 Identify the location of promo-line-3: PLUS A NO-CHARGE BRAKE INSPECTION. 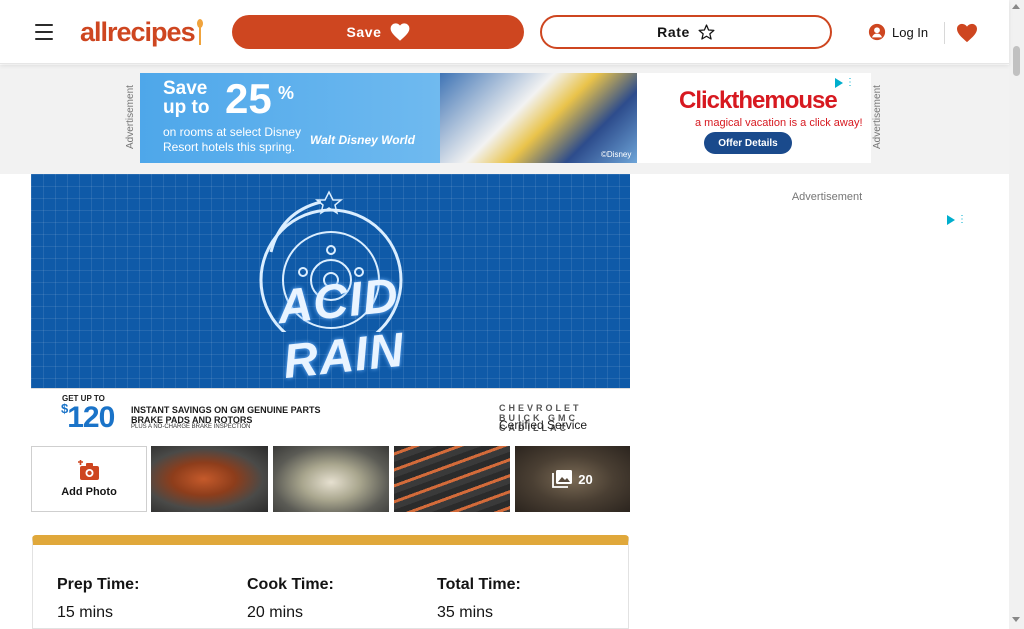
(191, 427).